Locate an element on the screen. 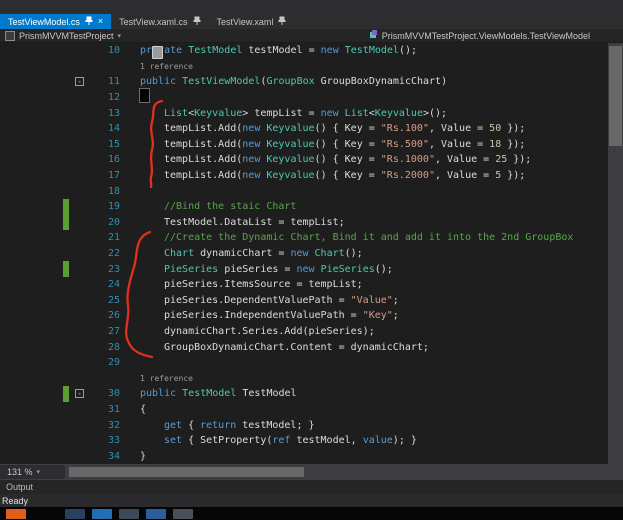 Image resolution: width=623 pixels, height=520 pixels. token: TestModel is located at coordinates (209, 394).